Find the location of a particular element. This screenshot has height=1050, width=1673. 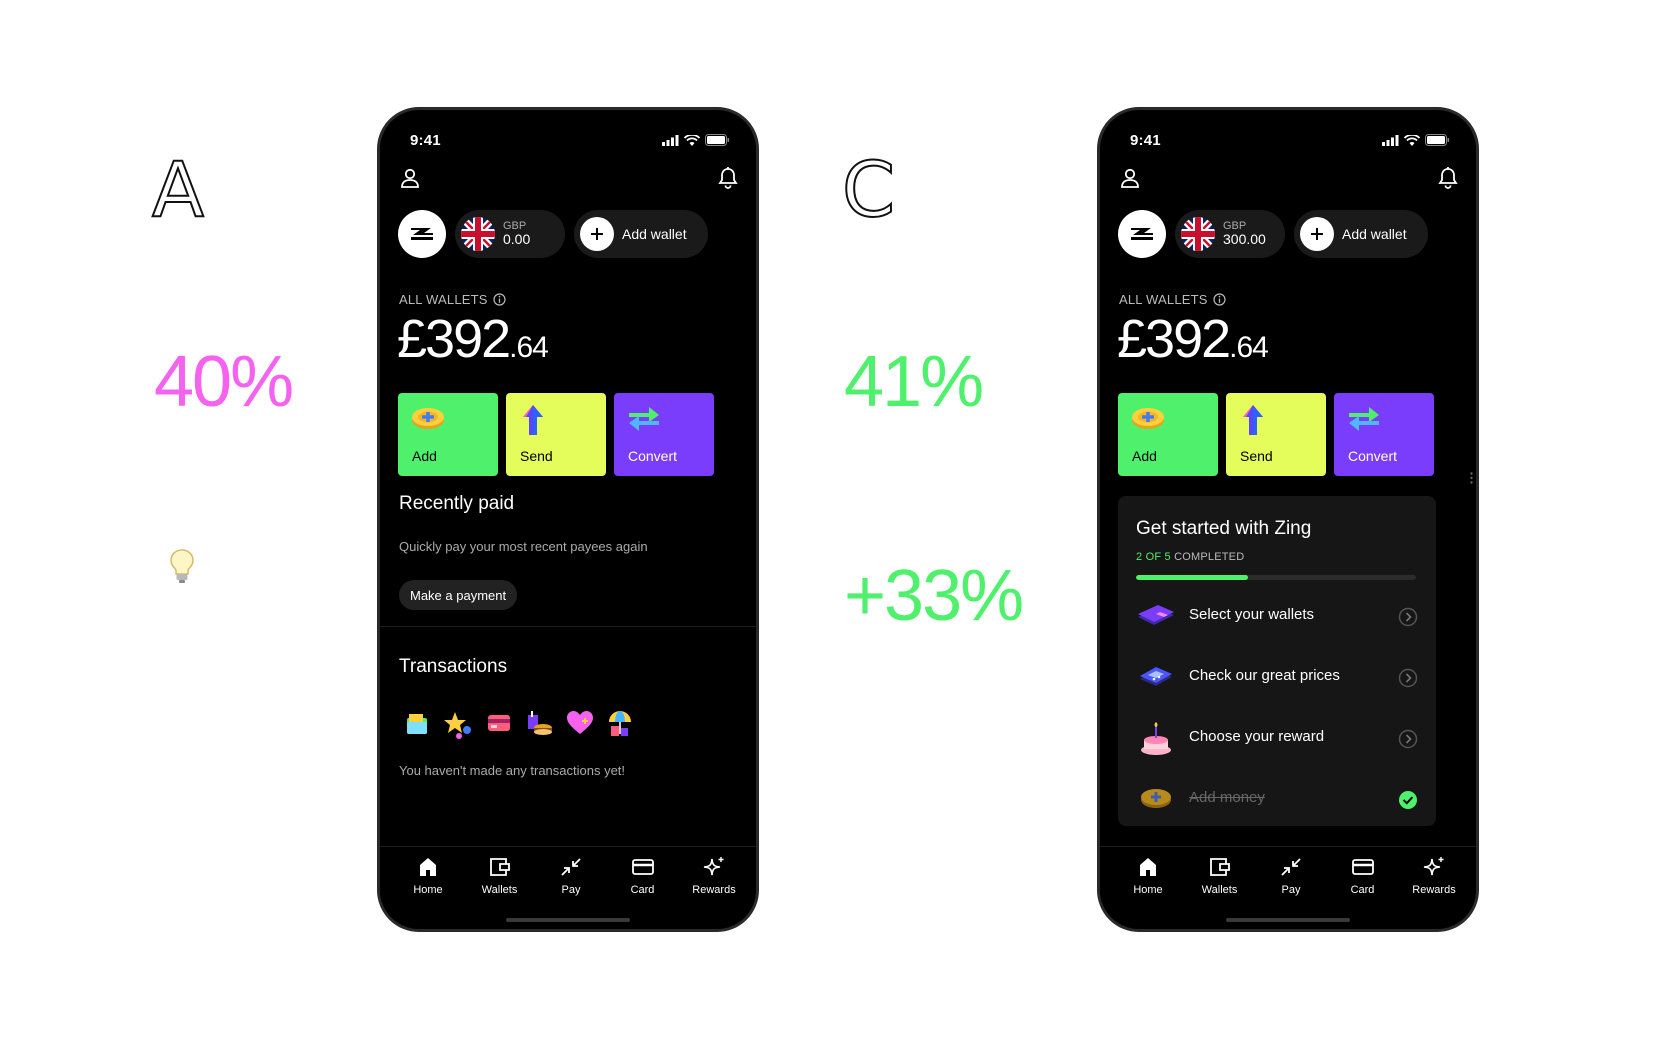

transactions-empty-text: You haven't made any transactions yet! is located at coordinates (512, 770).